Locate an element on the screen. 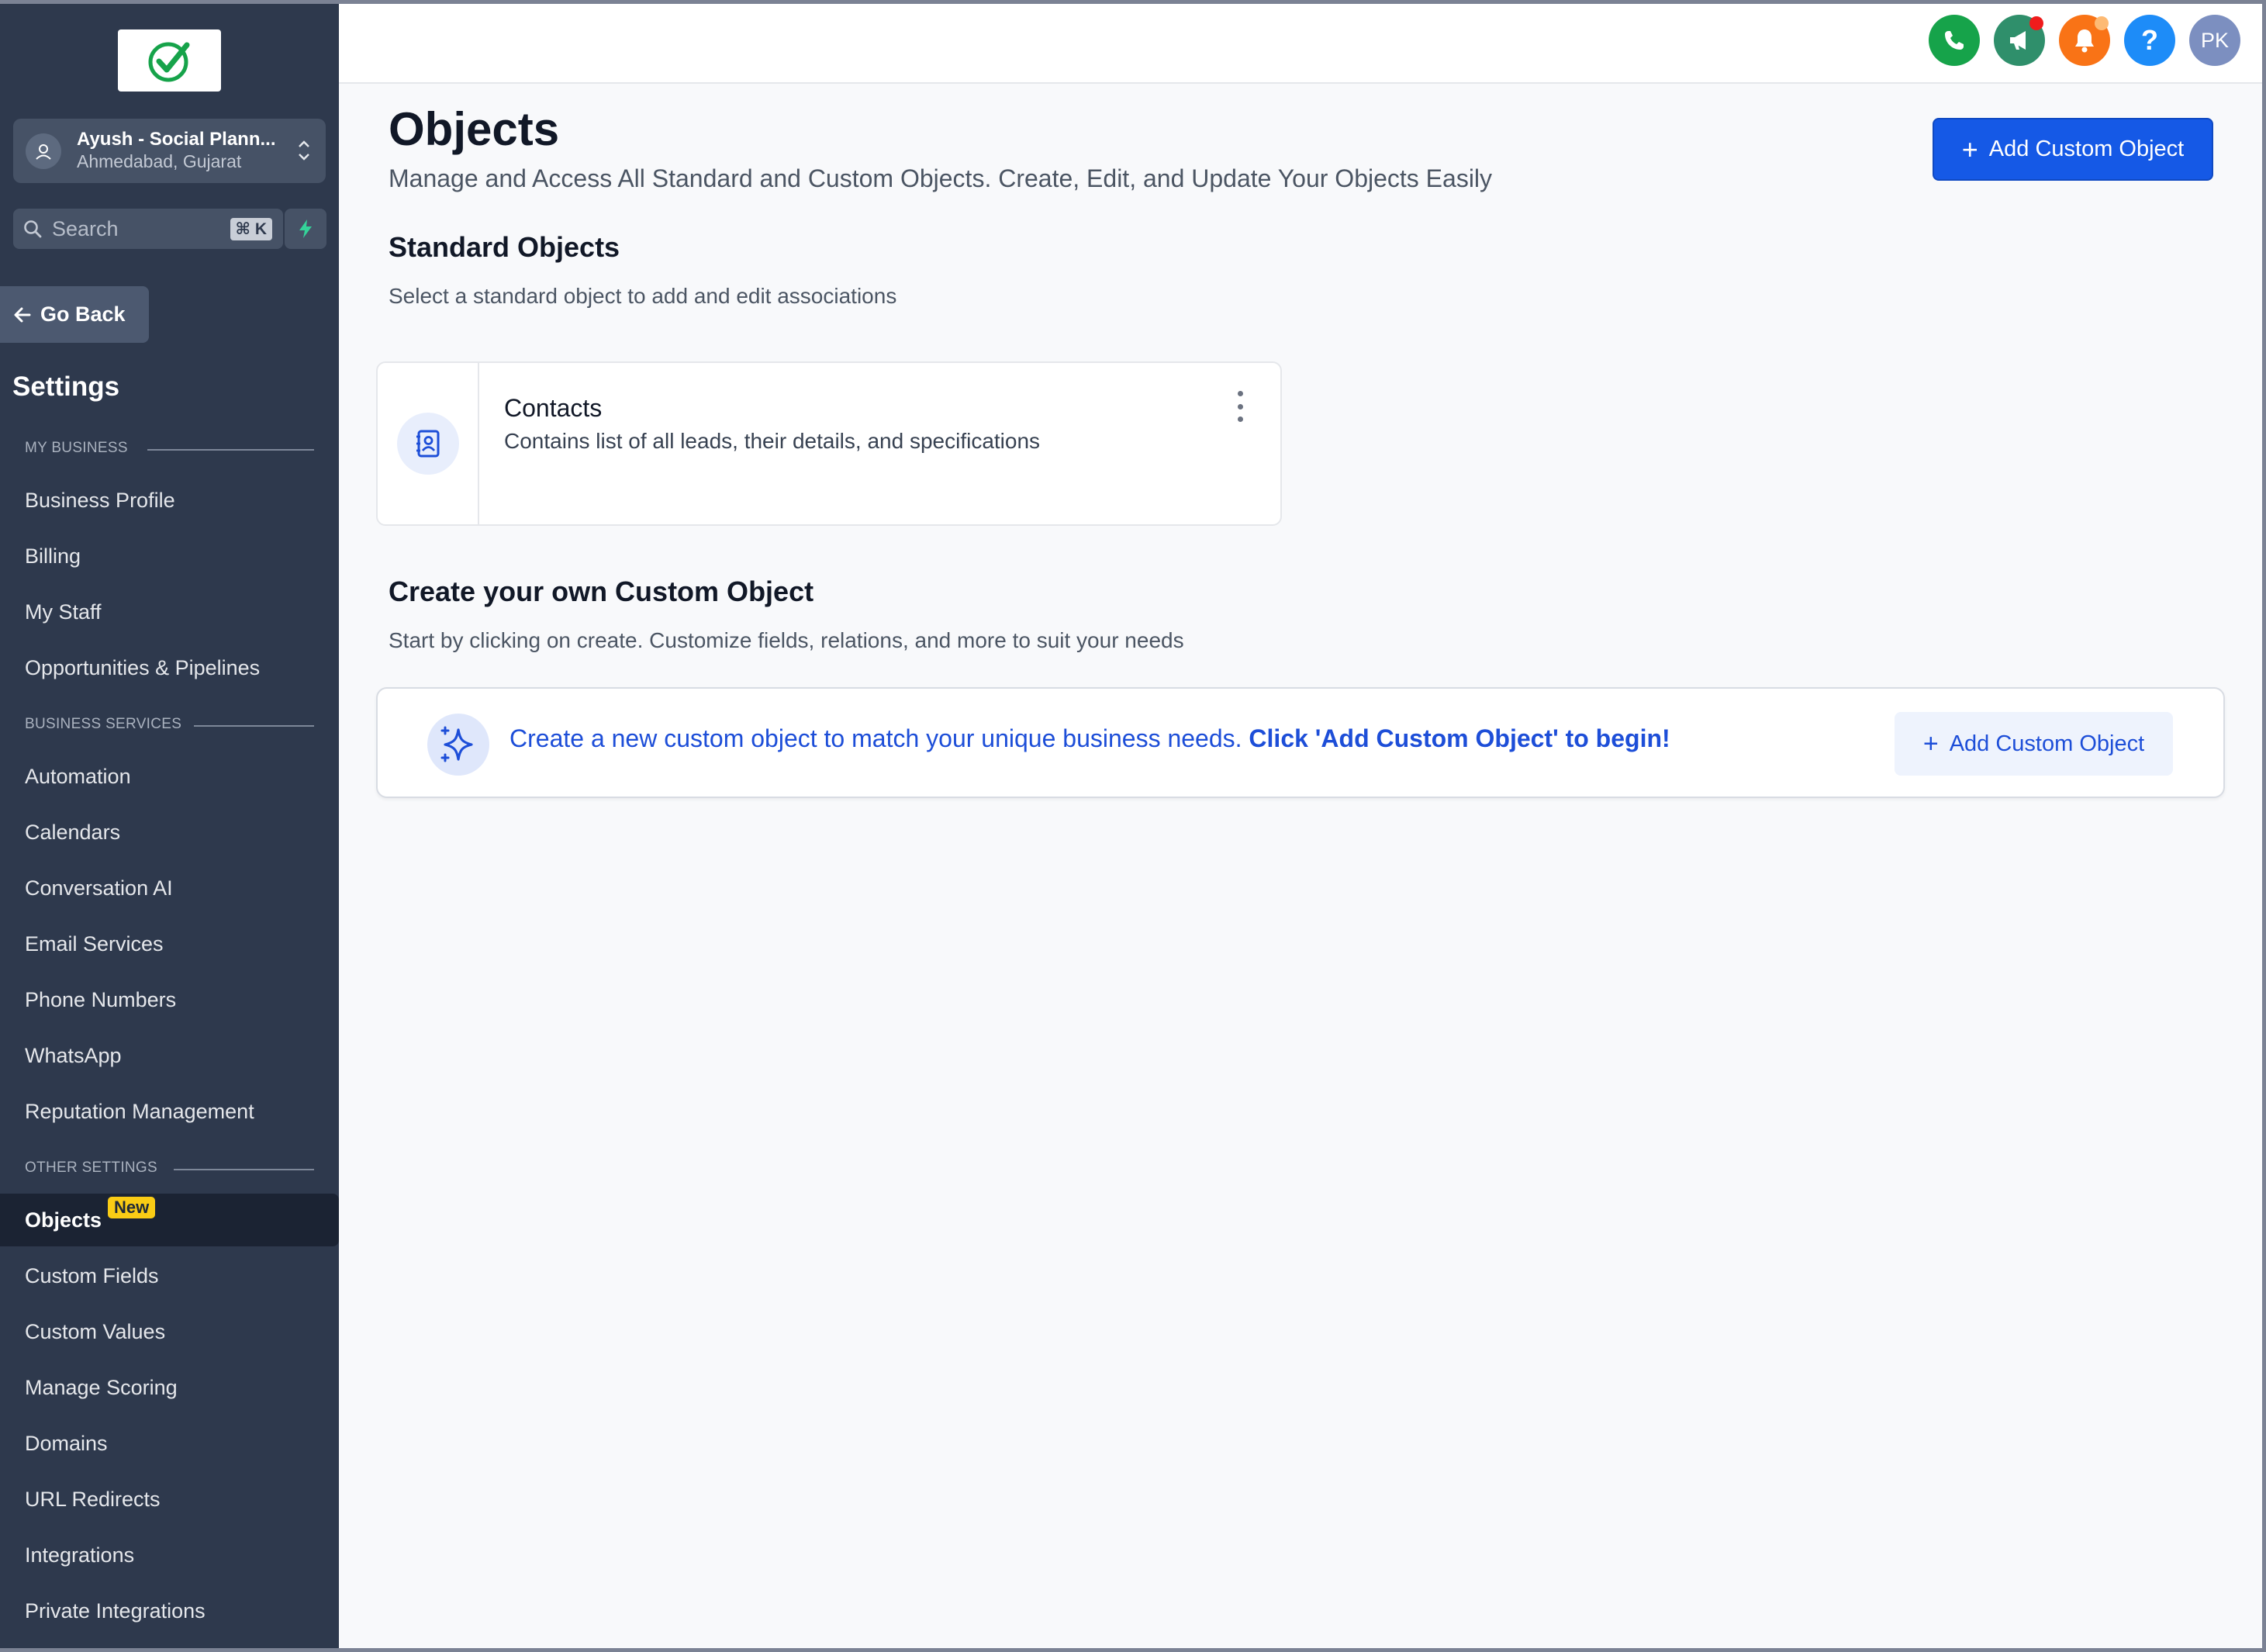 This screenshot has width=2266, height=1652. sidebar-item-integrations: Integrations is located at coordinates (169, 1555).